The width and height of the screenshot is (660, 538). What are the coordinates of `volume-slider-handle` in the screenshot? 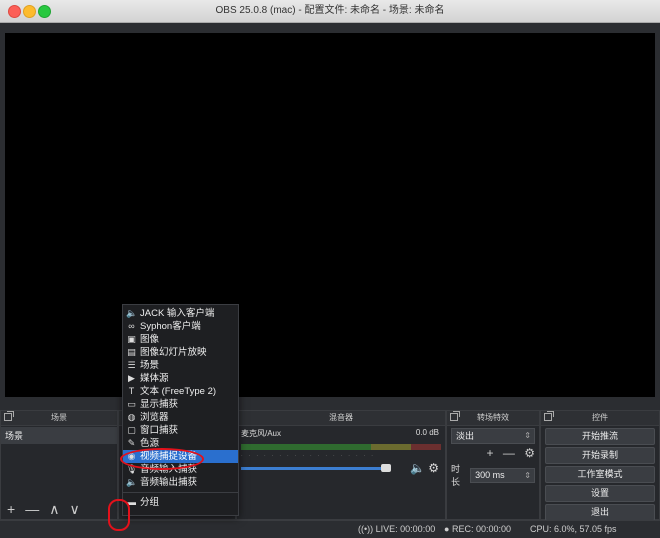 It's located at (386, 468).